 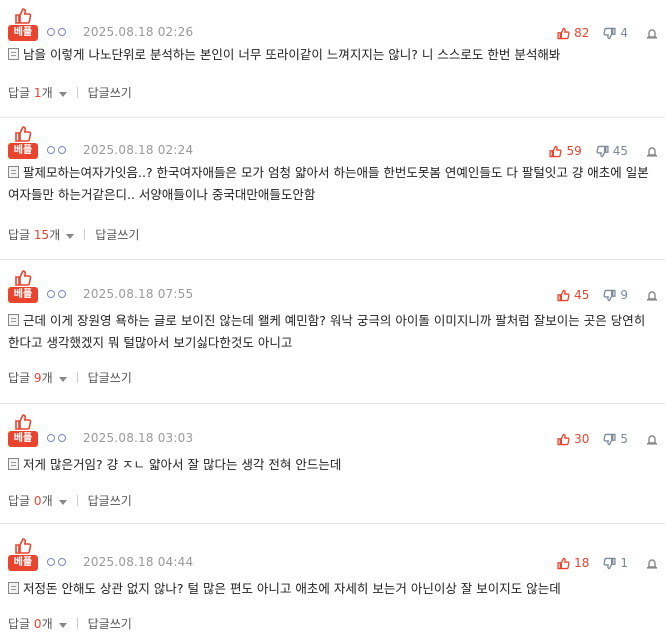 What do you see at coordinates (565, 151) in the screenshot?
I see `upvote-button: 59` at bounding box center [565, 151].